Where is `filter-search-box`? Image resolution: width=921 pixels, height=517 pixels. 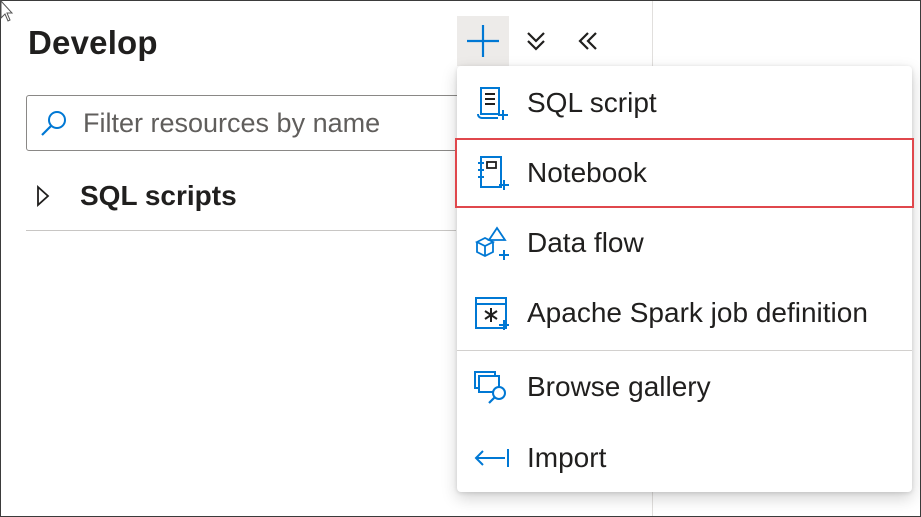 filter-search-box is located at coordinates (261, 123).